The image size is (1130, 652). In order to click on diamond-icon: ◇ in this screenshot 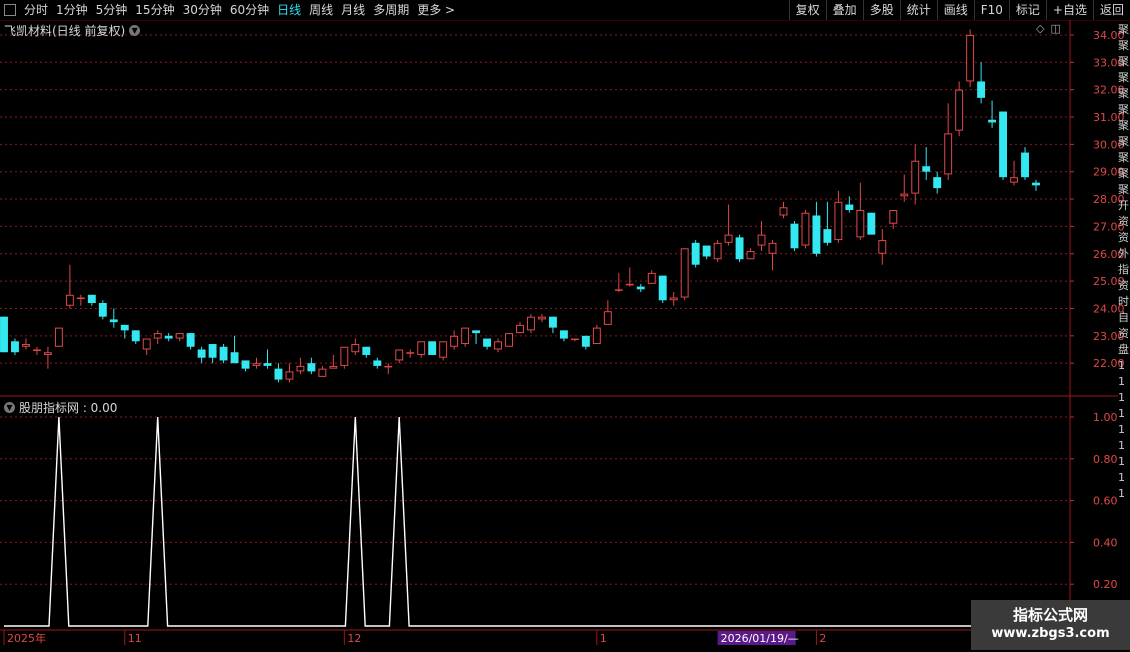, I will do `click(1040, 28)`.